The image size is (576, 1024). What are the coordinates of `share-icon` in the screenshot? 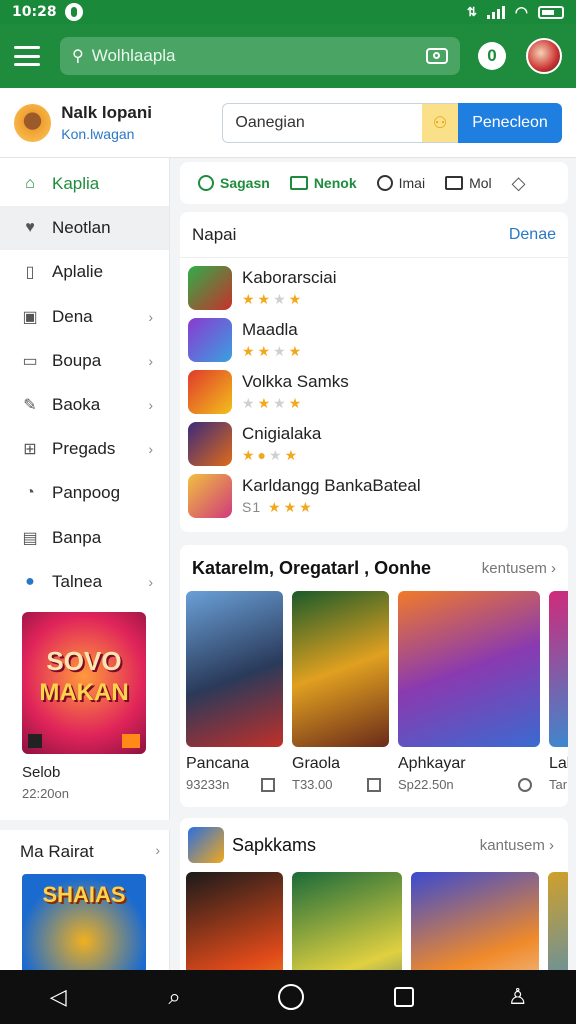 It's located at (525, 784).